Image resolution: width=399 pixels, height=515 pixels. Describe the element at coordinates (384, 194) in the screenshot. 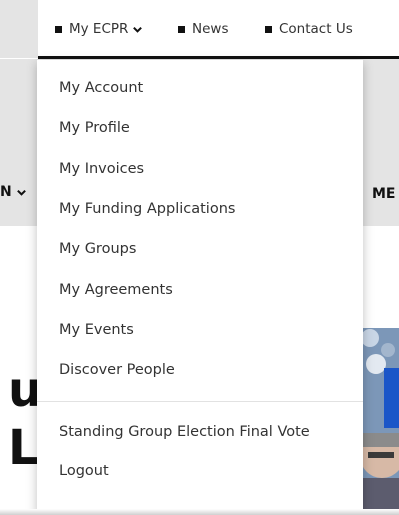

I see `main-nav-item-right: ME` at that location.